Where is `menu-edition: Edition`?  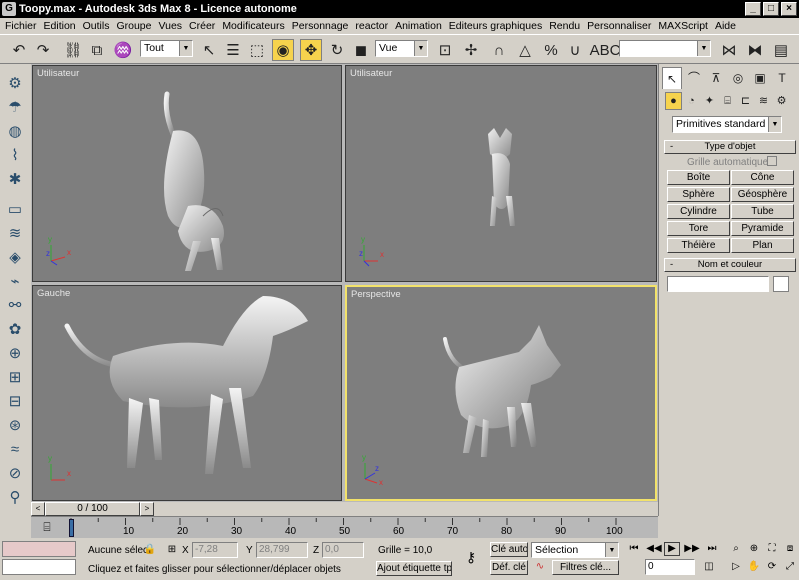 menu-edition: Edition is located at coordinates (60, 26).